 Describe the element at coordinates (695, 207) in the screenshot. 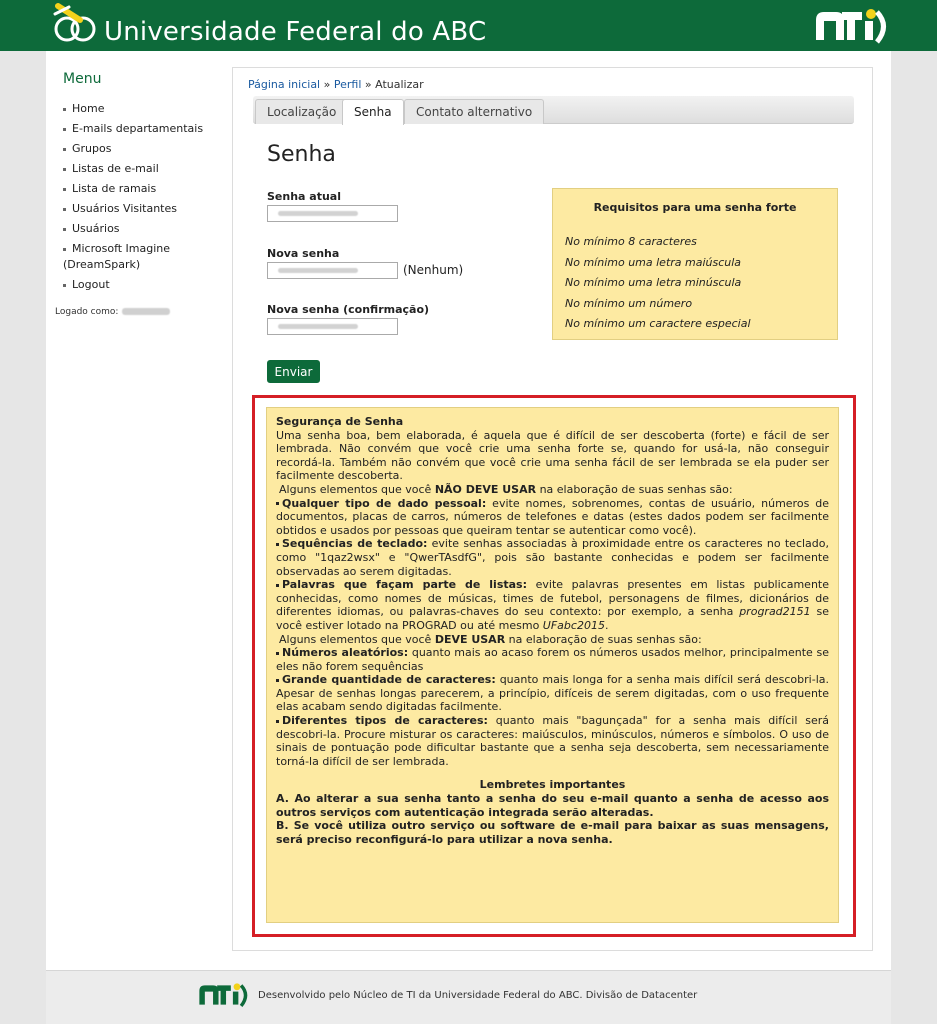

I see `requirements-title: Requisitos para uma senha forte` at that location.